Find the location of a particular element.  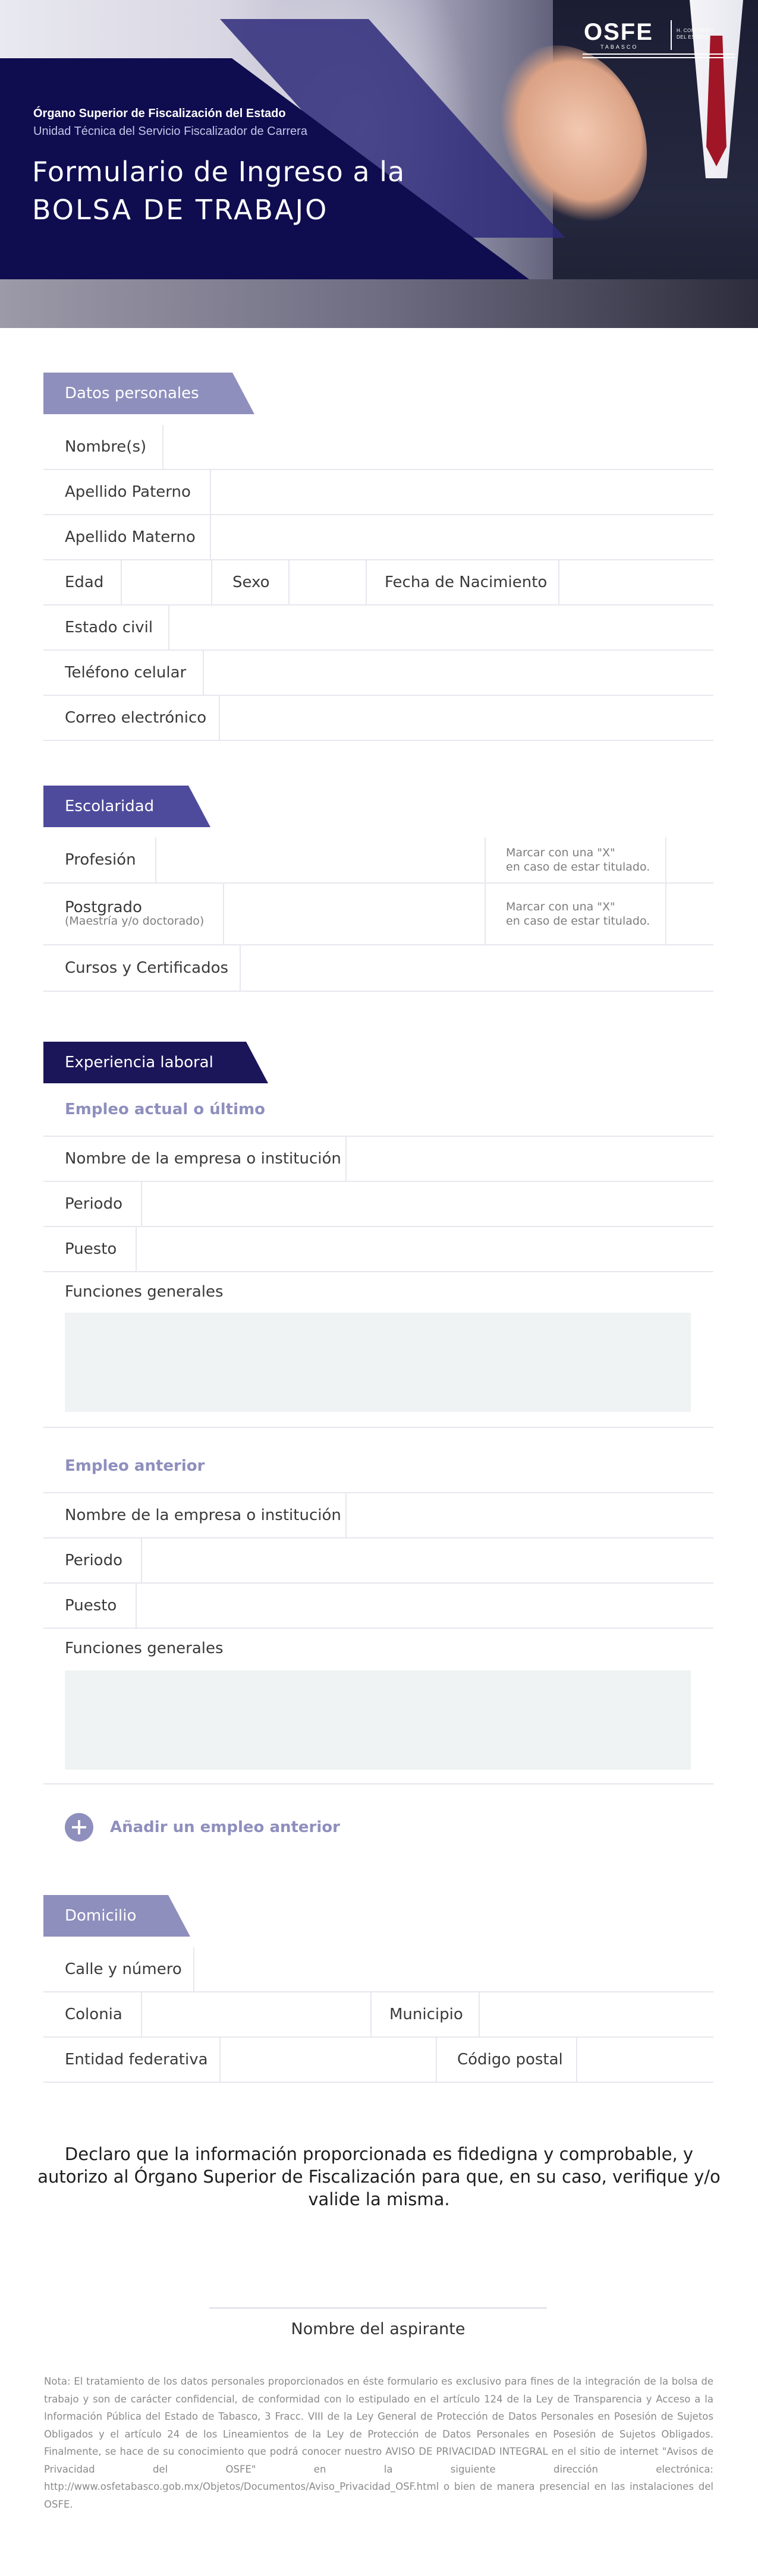

label-nombre: Nombre(s) is located at coordinates (106, 447).